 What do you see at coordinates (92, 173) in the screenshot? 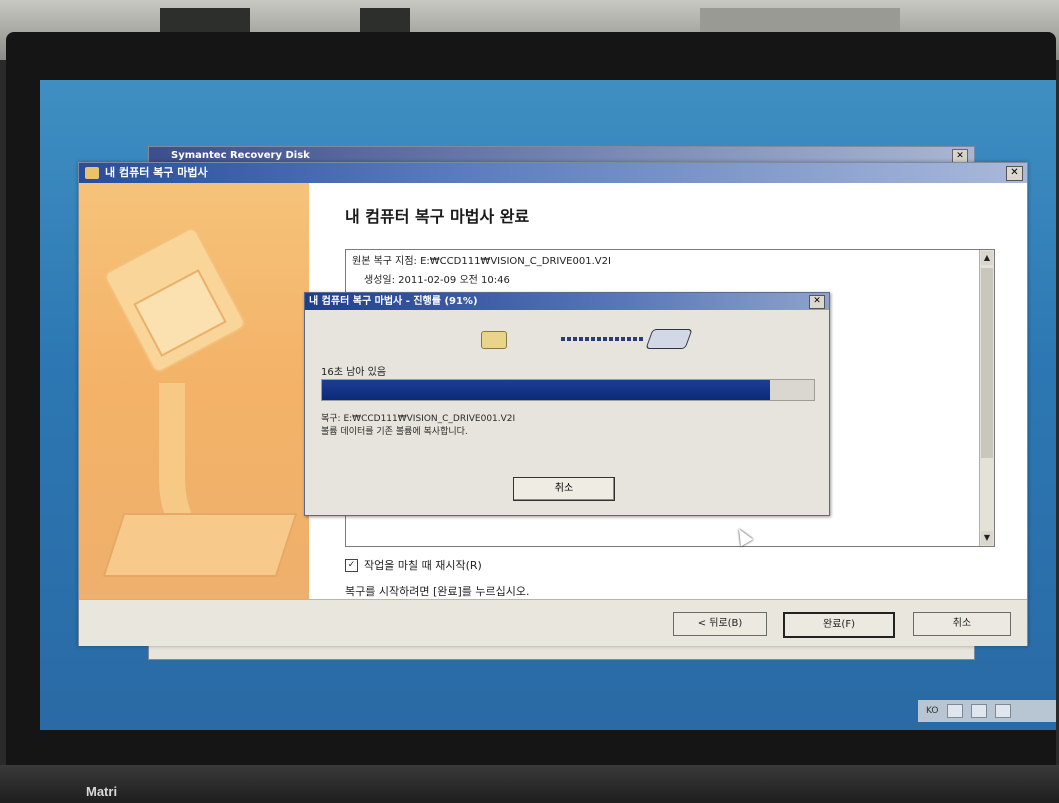
I see `wizard-app-icon` at bounding box center [92, 173].